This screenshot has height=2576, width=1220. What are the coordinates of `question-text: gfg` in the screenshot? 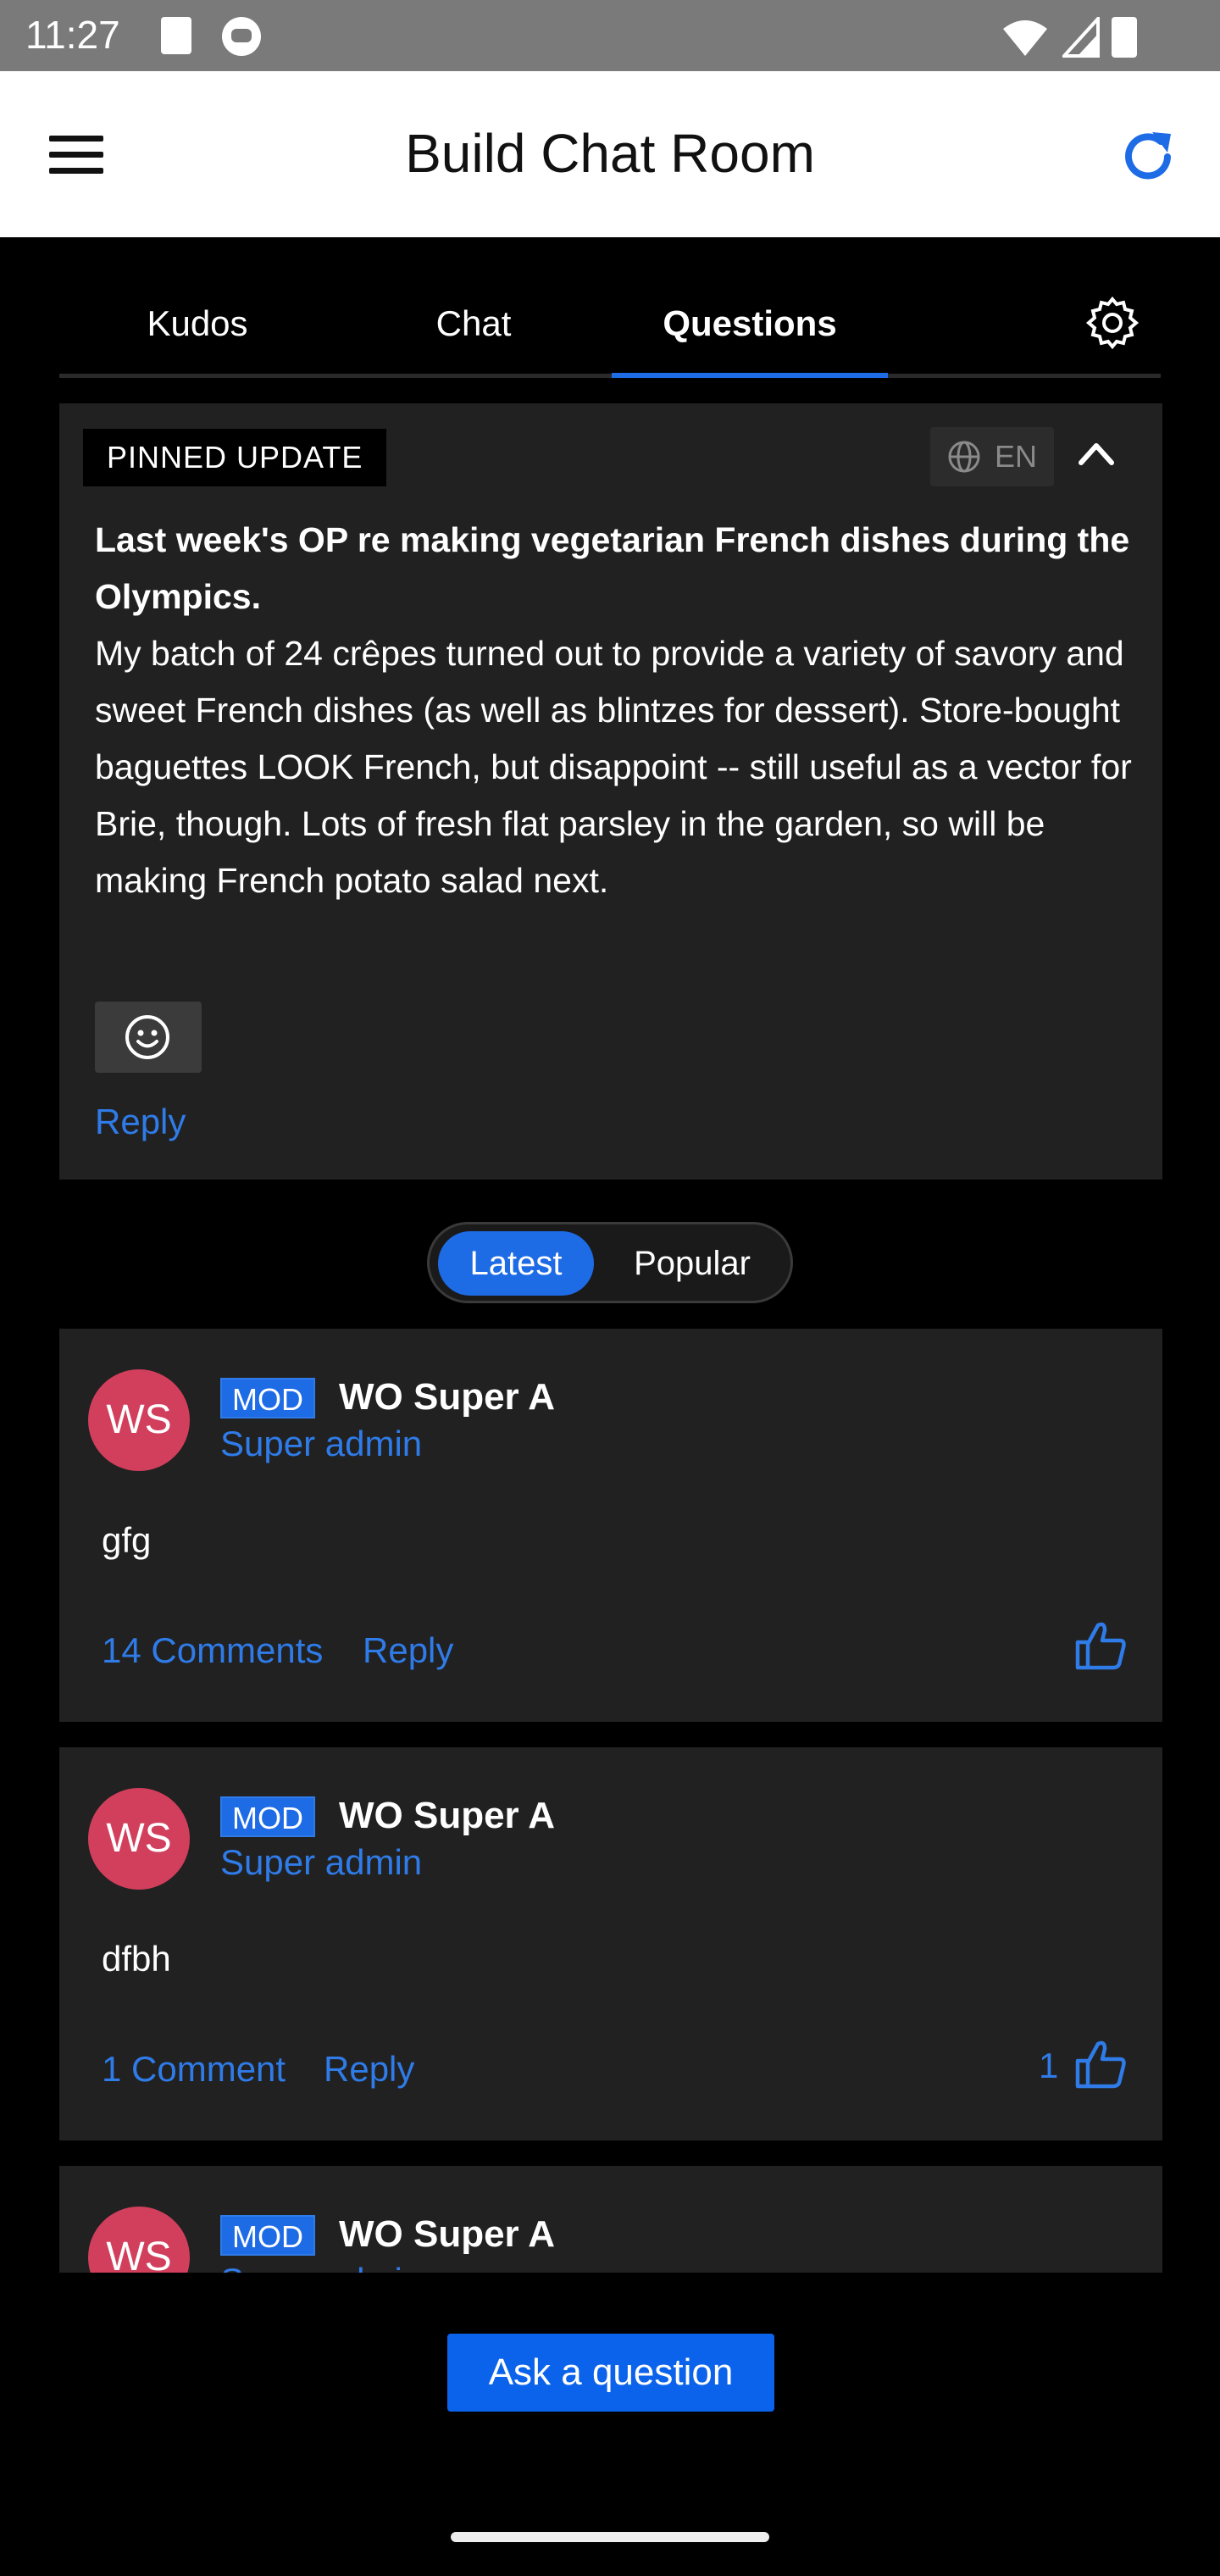 It's located at (127, 1540).